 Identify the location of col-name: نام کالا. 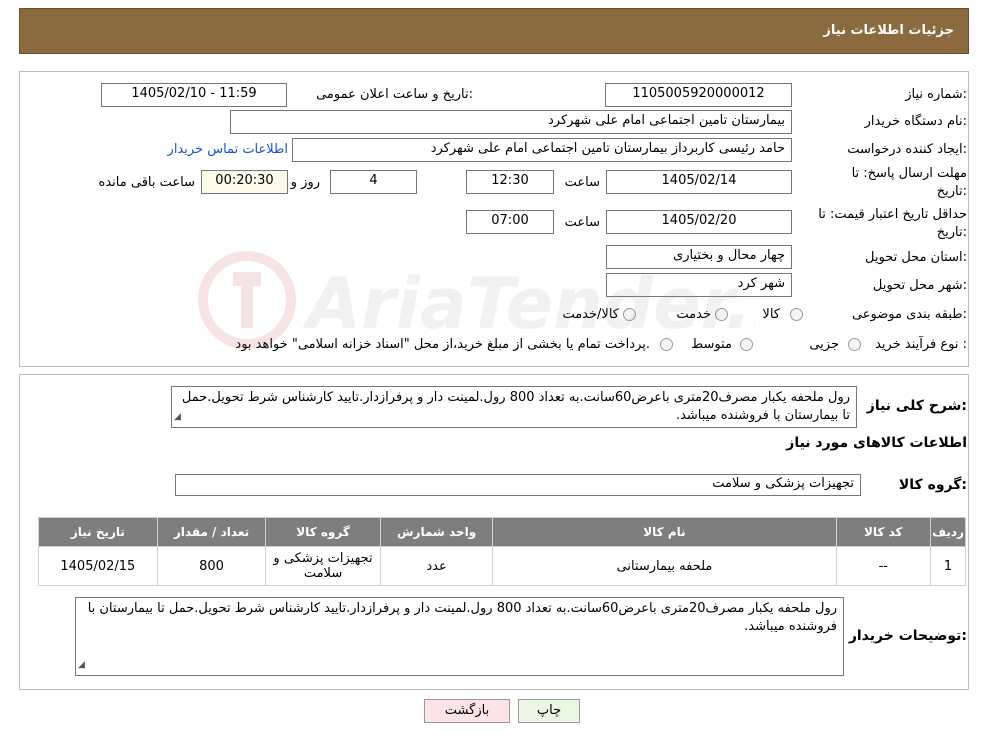
(664, 532).